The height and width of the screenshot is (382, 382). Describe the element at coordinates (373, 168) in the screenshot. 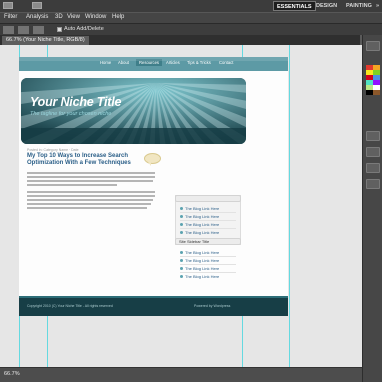

I see `channels-icon` at that location.